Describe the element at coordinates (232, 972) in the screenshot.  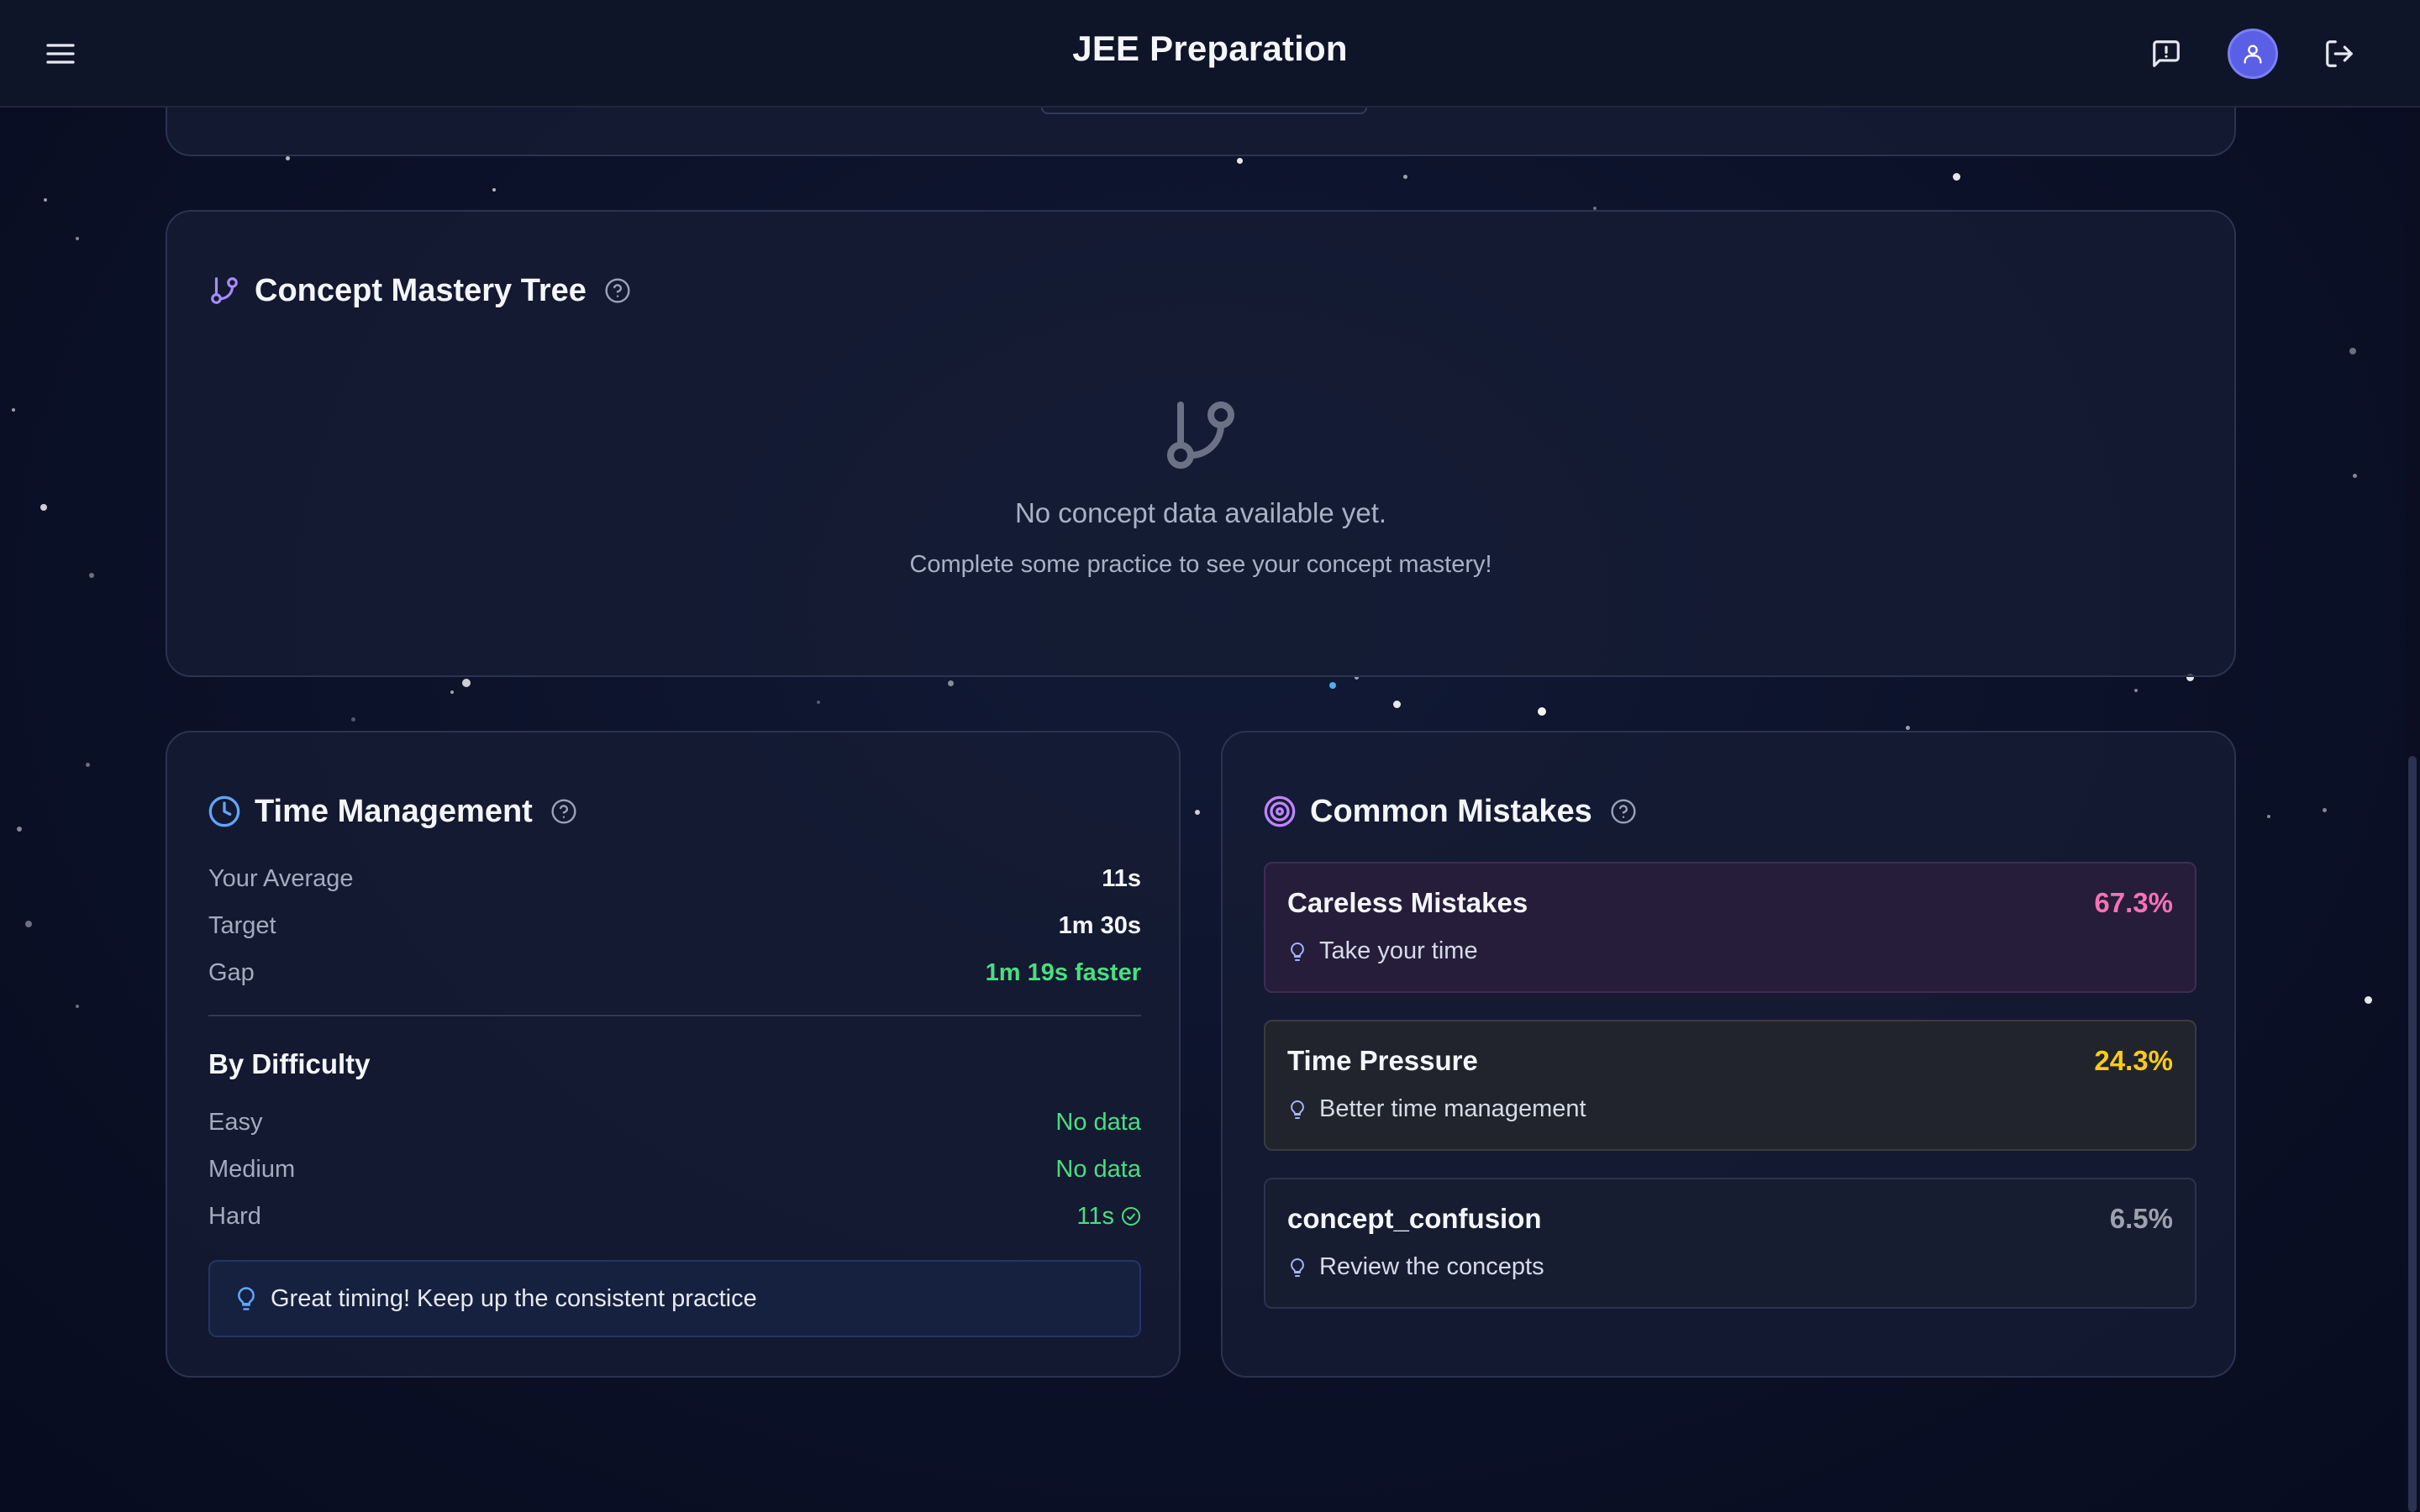
I see `stat-label: Gap` at that location.